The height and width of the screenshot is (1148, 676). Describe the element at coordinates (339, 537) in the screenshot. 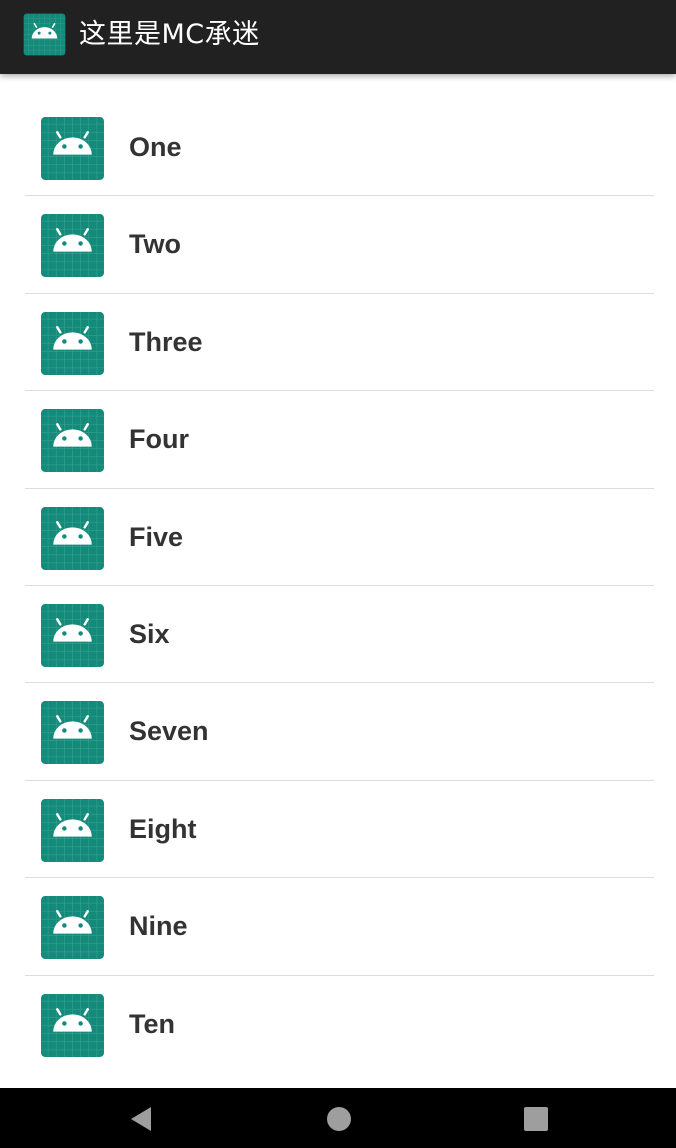

I see `list-item: Five` at that location.